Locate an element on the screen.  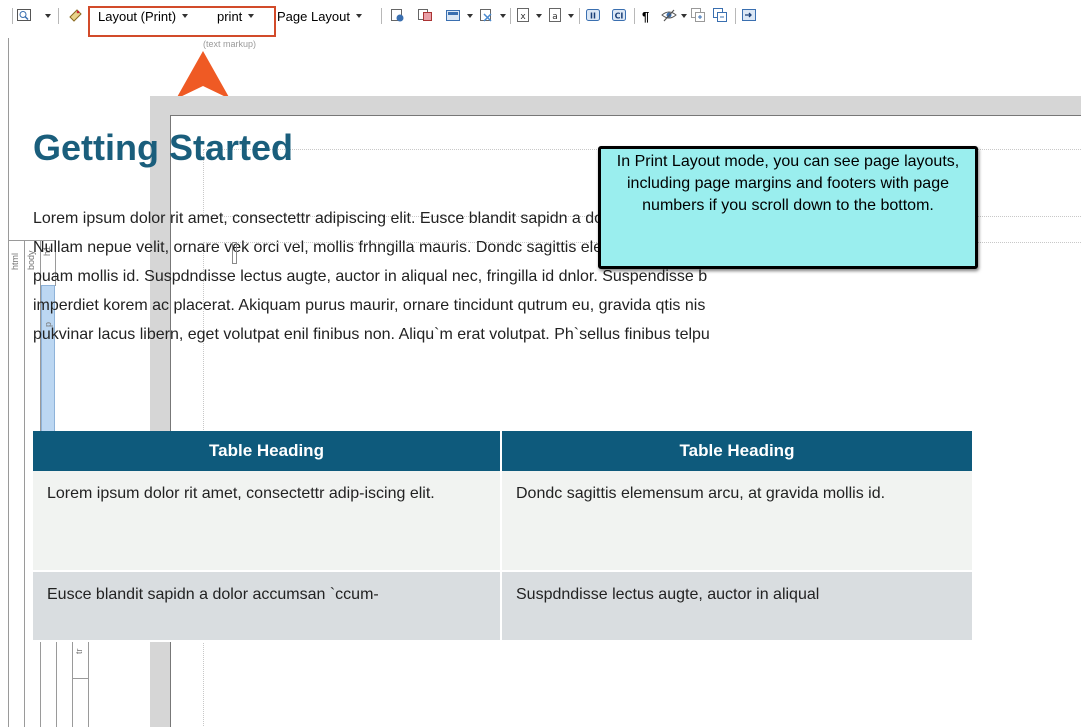
variables-icon: x is located at coordinates (523, 15).